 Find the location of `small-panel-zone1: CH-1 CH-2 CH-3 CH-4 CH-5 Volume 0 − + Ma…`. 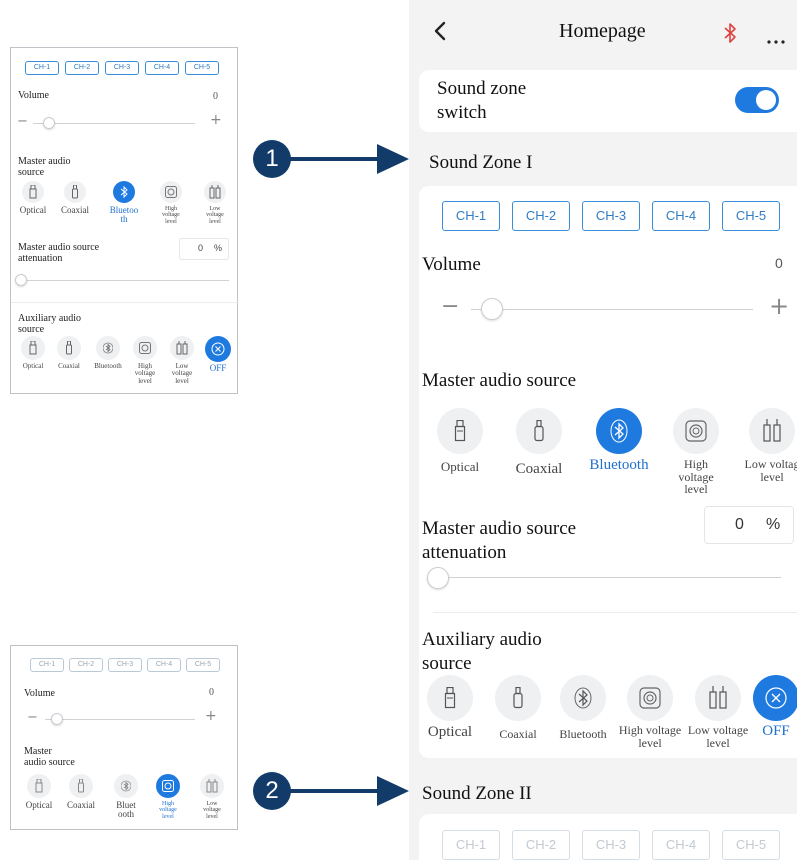

small-panel-zone1: CH-1 CH-2 CH-3 CH-4 CH-5 Volume 0 − + Ma… is located at coordinates (124, 220).